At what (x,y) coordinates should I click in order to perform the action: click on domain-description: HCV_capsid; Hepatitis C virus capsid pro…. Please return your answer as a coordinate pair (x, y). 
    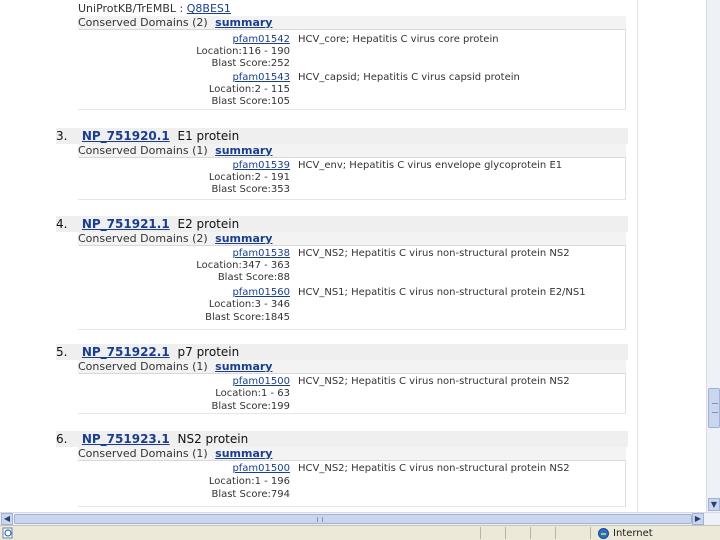
    Looking at the image, I should click on (409, 77).